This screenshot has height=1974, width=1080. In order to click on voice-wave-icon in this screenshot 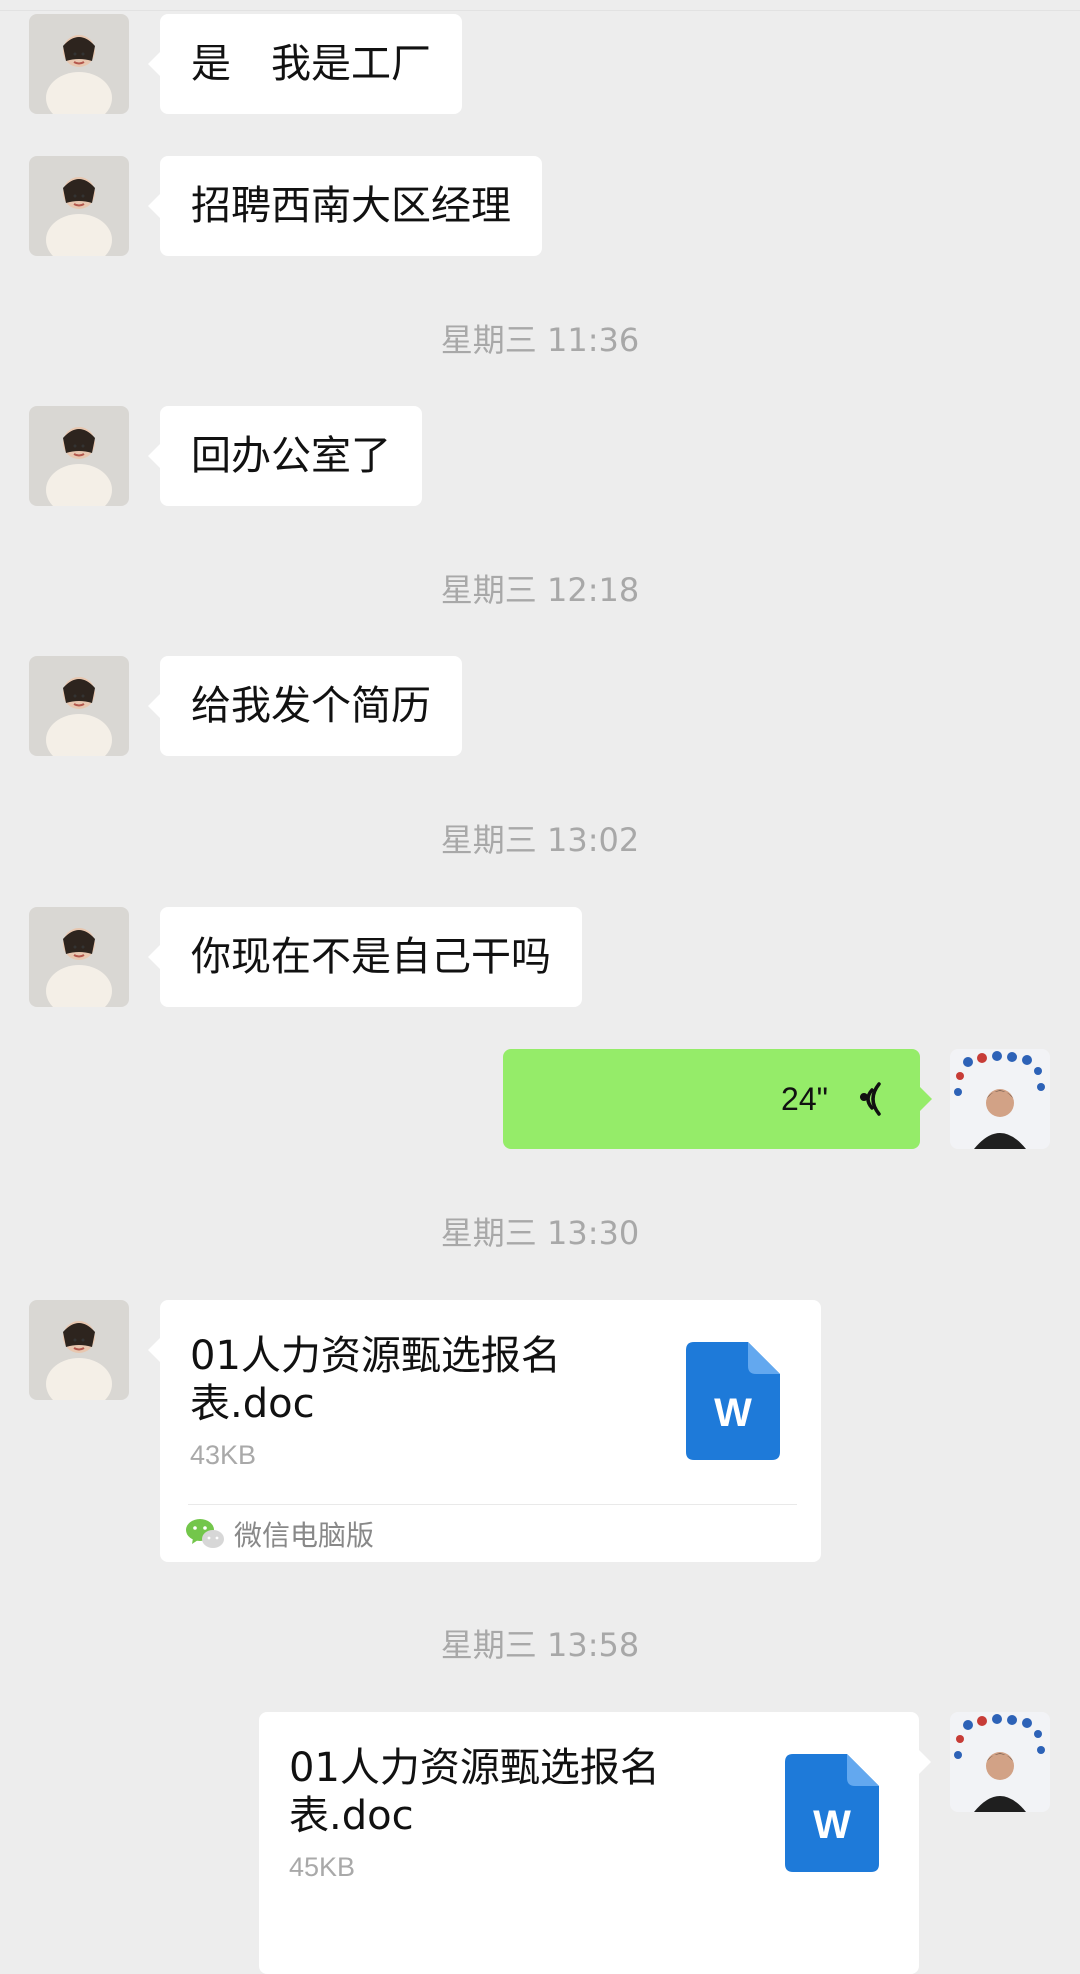, I will do `click(867, 1099)`.